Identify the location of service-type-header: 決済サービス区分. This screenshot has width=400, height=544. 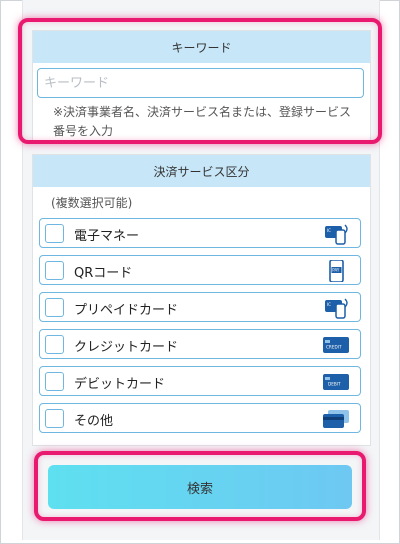
(201, 171).